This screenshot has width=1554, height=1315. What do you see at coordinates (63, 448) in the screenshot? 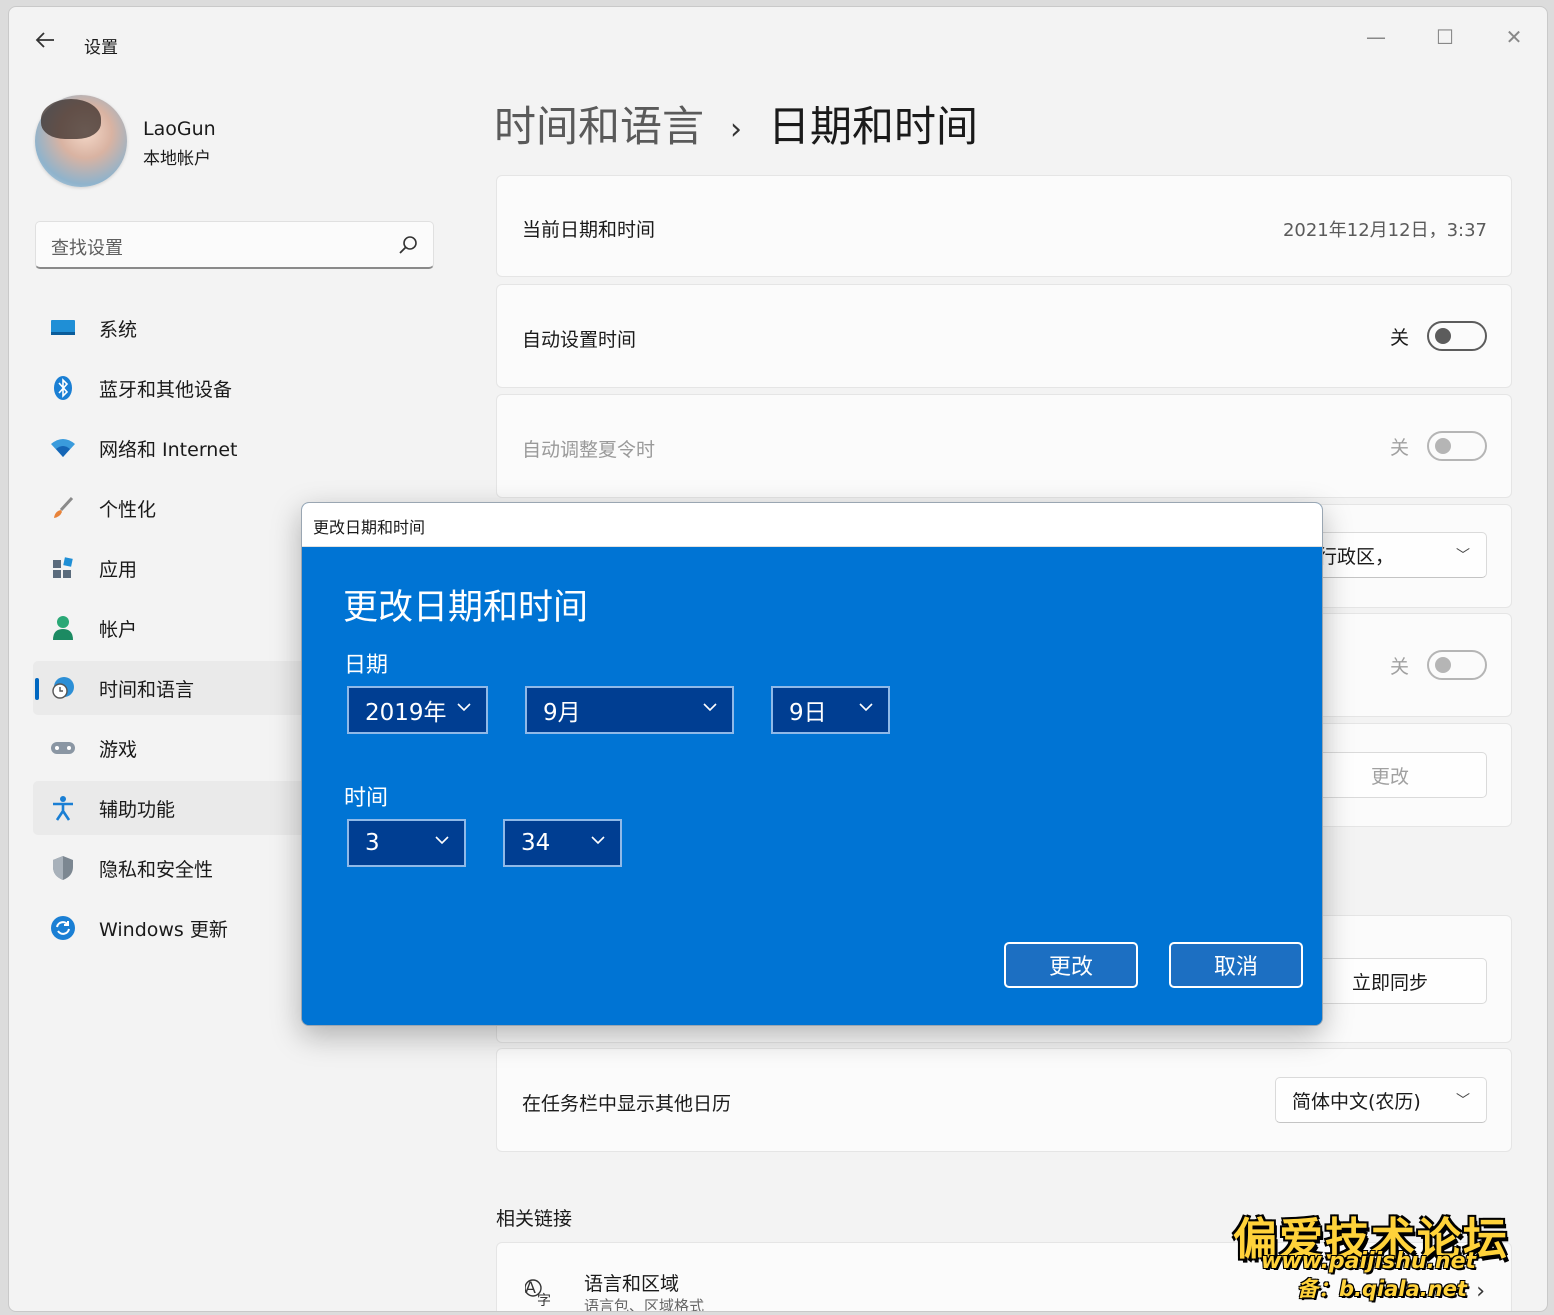
I see `wifi-icon` at bounding box center [63, 448].